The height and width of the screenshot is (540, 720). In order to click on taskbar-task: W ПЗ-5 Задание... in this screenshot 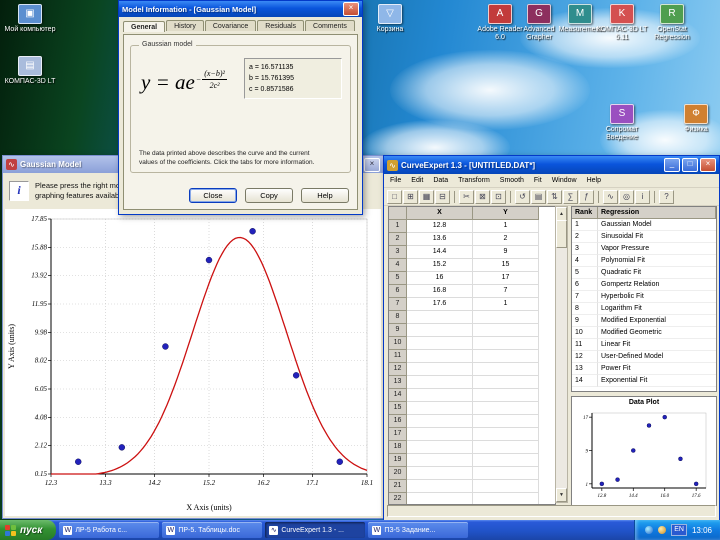, I will do `click(418, 530)`.